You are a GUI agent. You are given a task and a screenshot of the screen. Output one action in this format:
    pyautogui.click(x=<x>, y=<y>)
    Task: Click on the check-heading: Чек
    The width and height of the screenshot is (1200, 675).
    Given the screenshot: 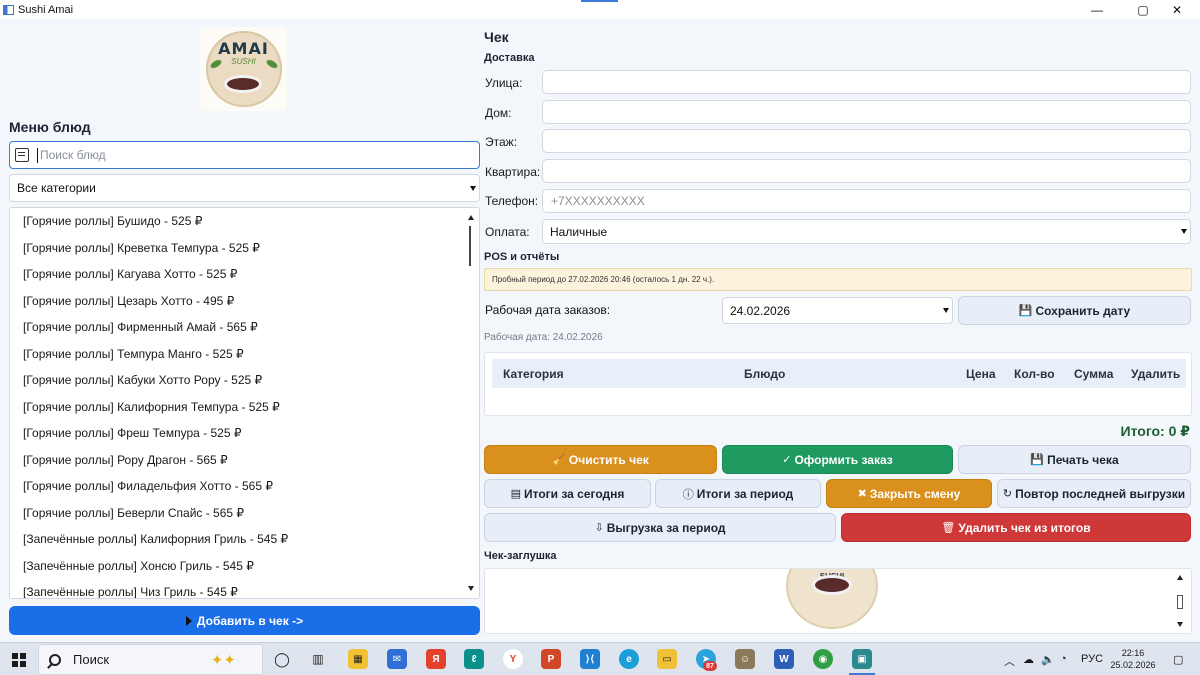 What is the action you would take?
    pyautogui.click(x=496, y=37)
    